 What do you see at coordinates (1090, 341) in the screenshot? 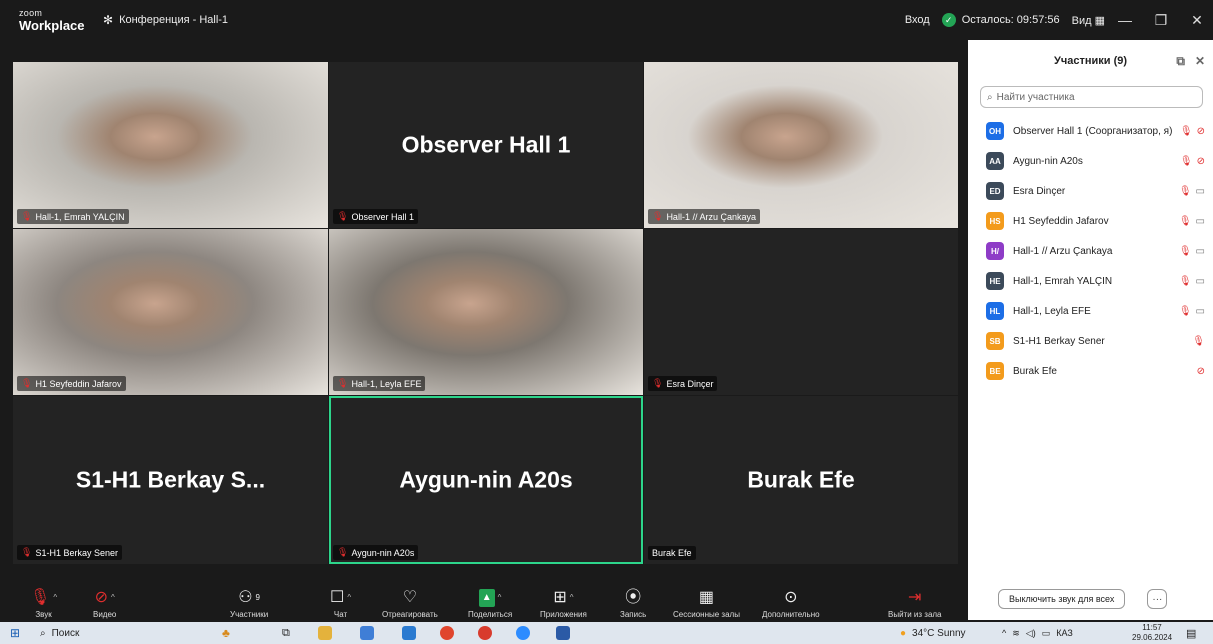
I see `participant-row: SB S1-H1 Berkay Sener 🎙` at bounding box center [1090, 341].